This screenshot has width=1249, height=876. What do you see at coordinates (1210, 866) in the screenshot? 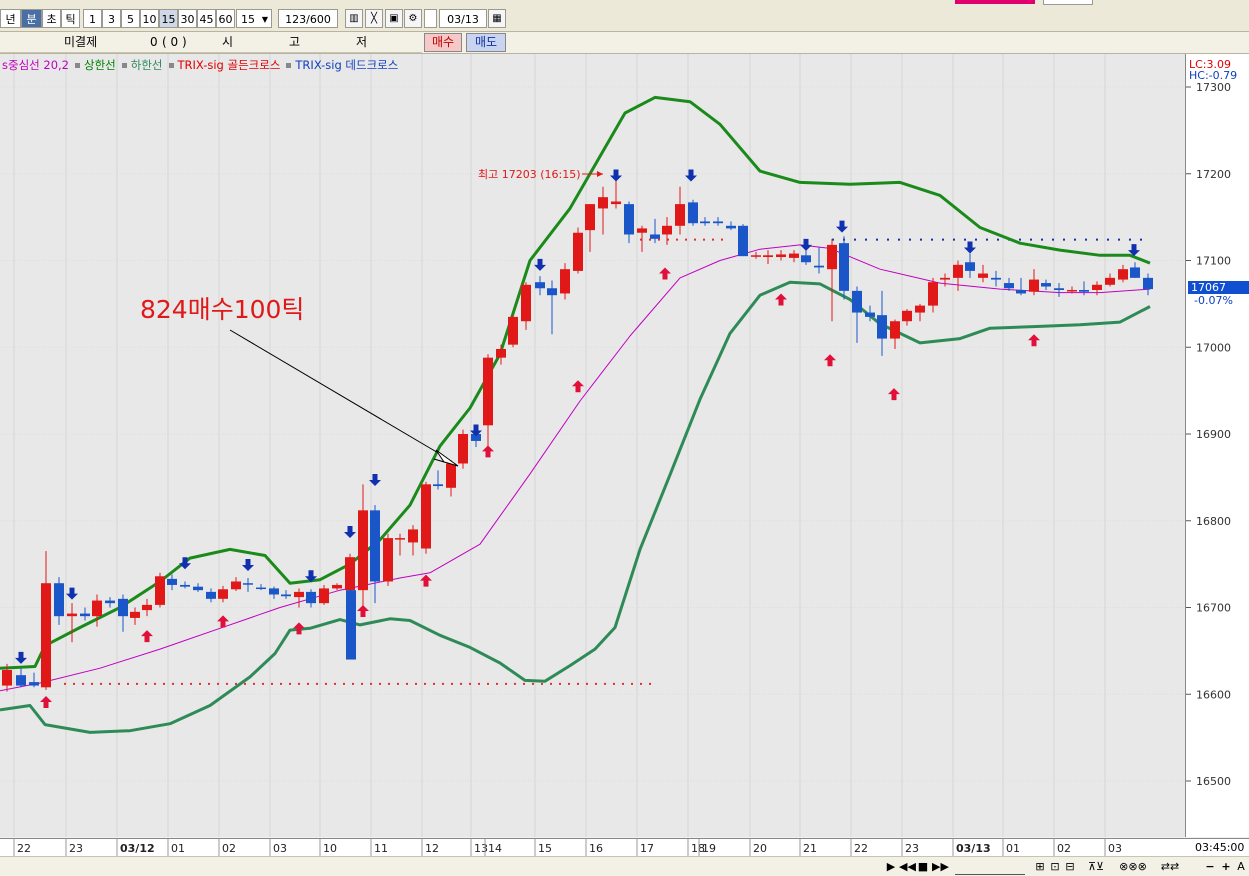
I see `zoom-out-icon: −` at bounding box center [1210, 866].